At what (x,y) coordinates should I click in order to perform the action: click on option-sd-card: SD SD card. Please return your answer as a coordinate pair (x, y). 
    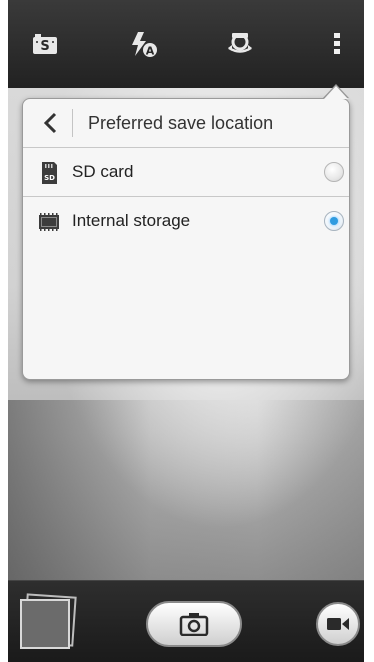
    Looking at the image, I should click on (186, 172).